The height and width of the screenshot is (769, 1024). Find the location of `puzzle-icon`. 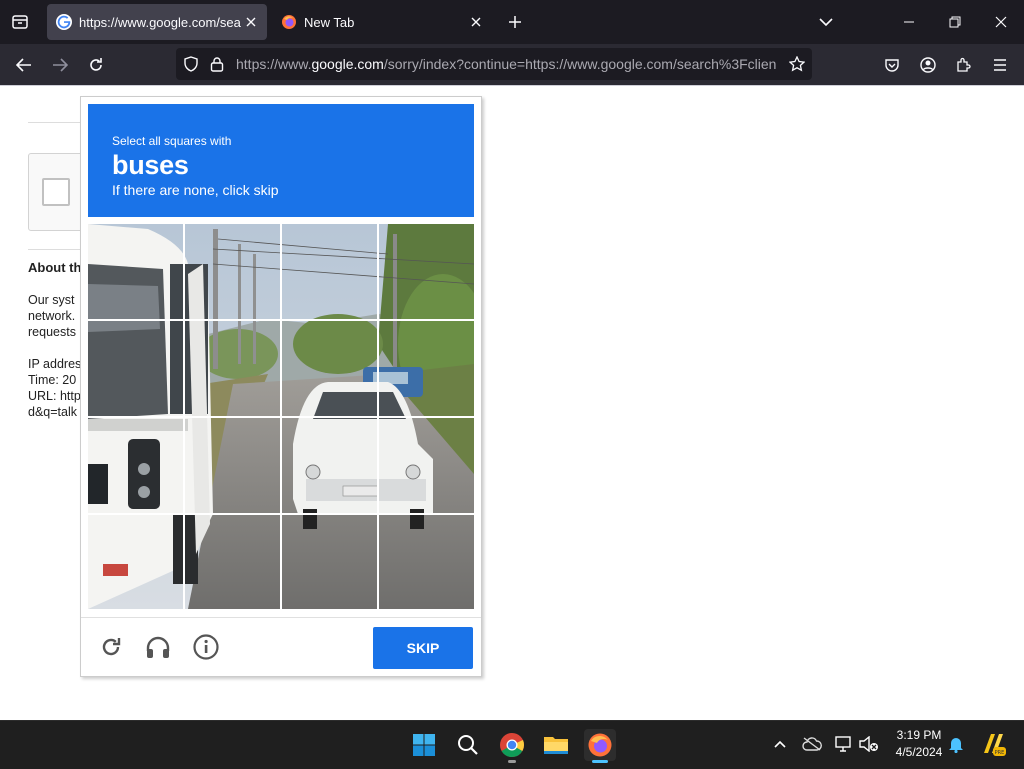

puzzle-icon is located at coordinates (964, 64).